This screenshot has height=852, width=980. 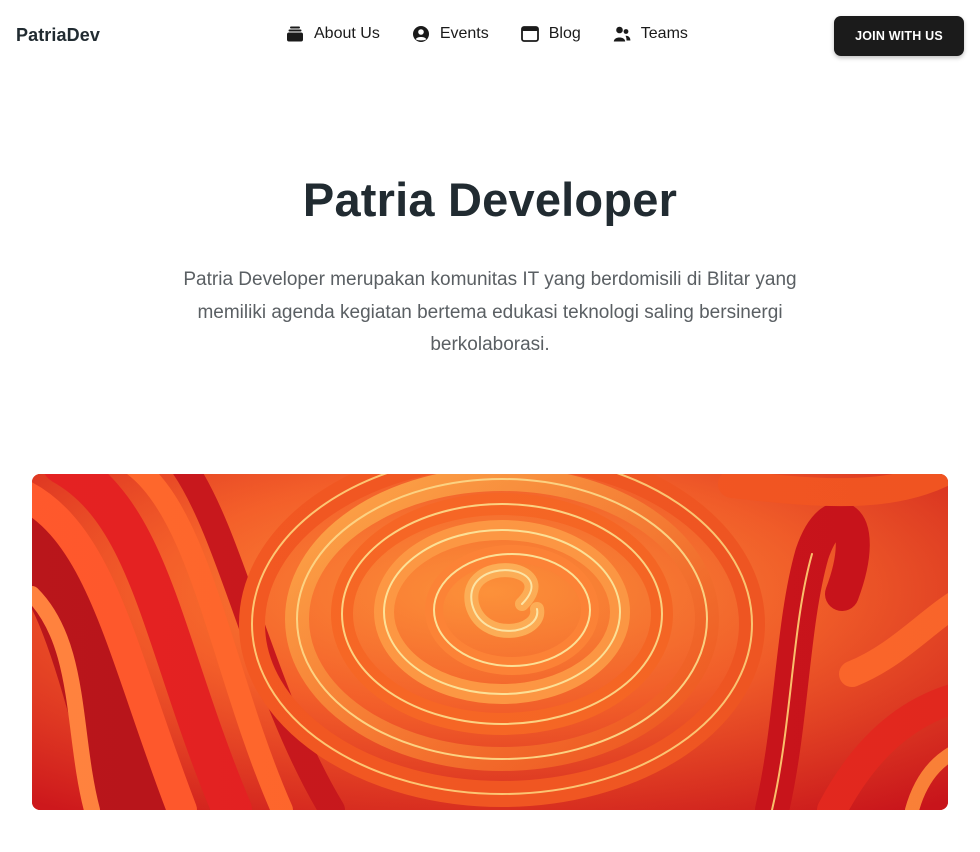 What do you see at coordinates (295, 34) in the screenshot?
I see `layers-icon` at bounding box center [295, 34].